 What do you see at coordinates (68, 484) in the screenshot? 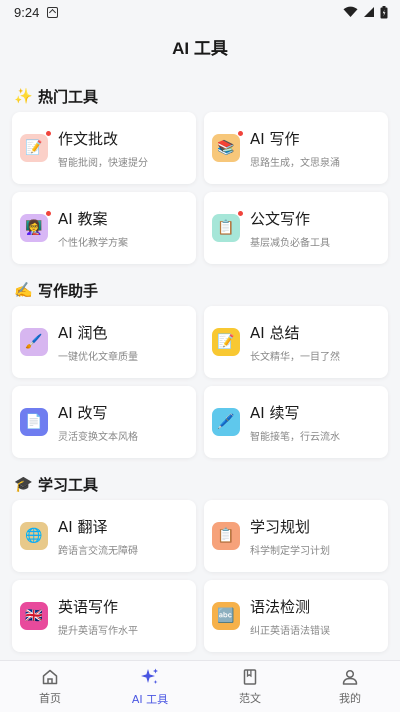
I see `section-label: 学习工具` at bounding box center [68, 484].